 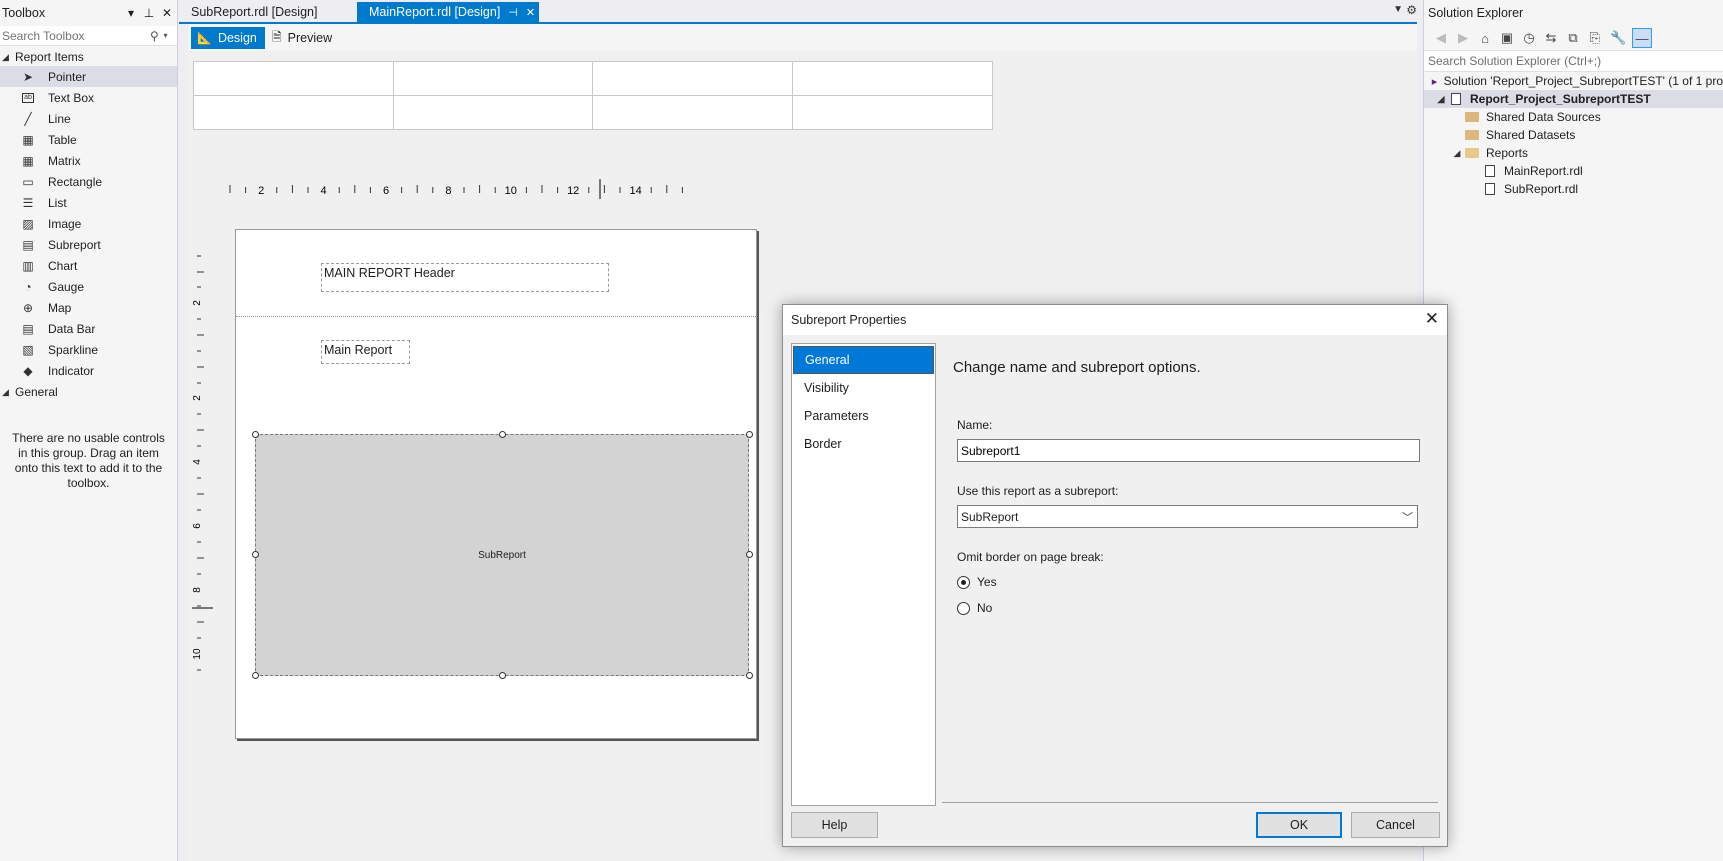 I want to click on toolbox-item: ☰ List, so click(x=88, y=202).